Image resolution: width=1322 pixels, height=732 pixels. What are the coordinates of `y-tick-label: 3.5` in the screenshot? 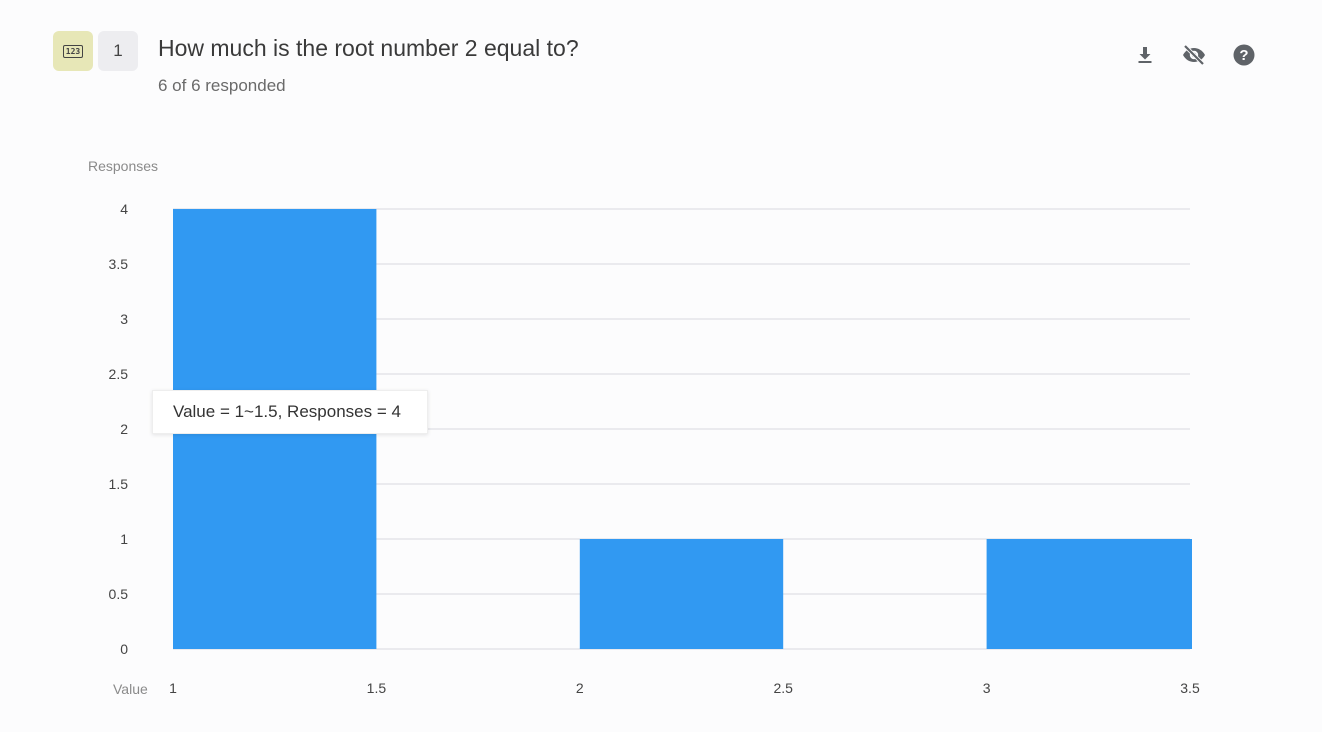 It's located at (119, 264).